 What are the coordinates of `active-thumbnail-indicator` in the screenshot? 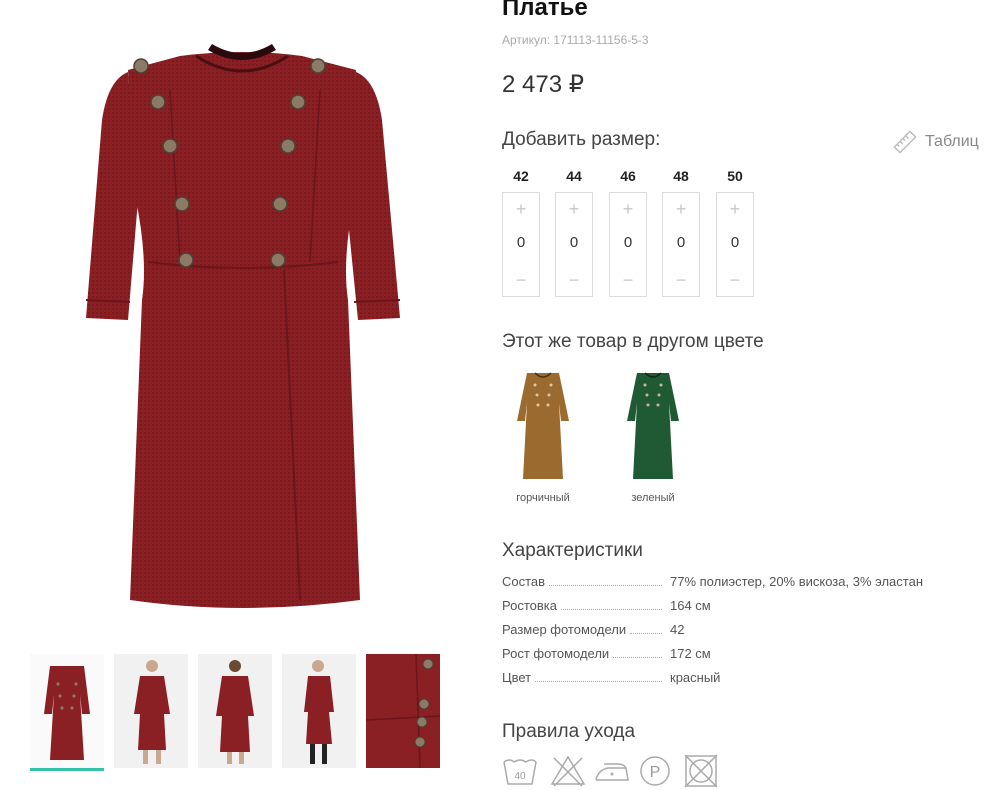 It's located at (67, 769).